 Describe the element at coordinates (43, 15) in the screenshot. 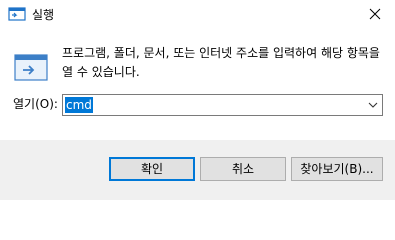

I see `window-title: 실행` at that location.